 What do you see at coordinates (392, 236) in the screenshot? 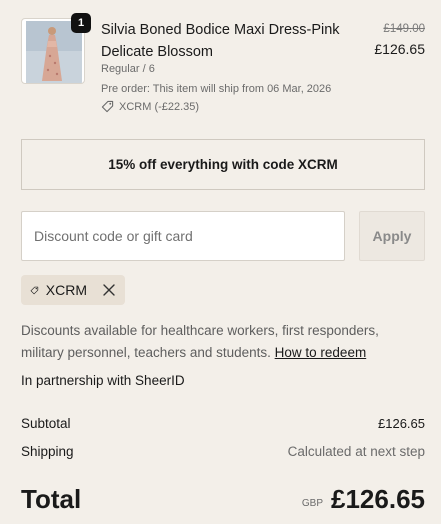
I see `apply-button: Apply` at bounding box center [392, 236].